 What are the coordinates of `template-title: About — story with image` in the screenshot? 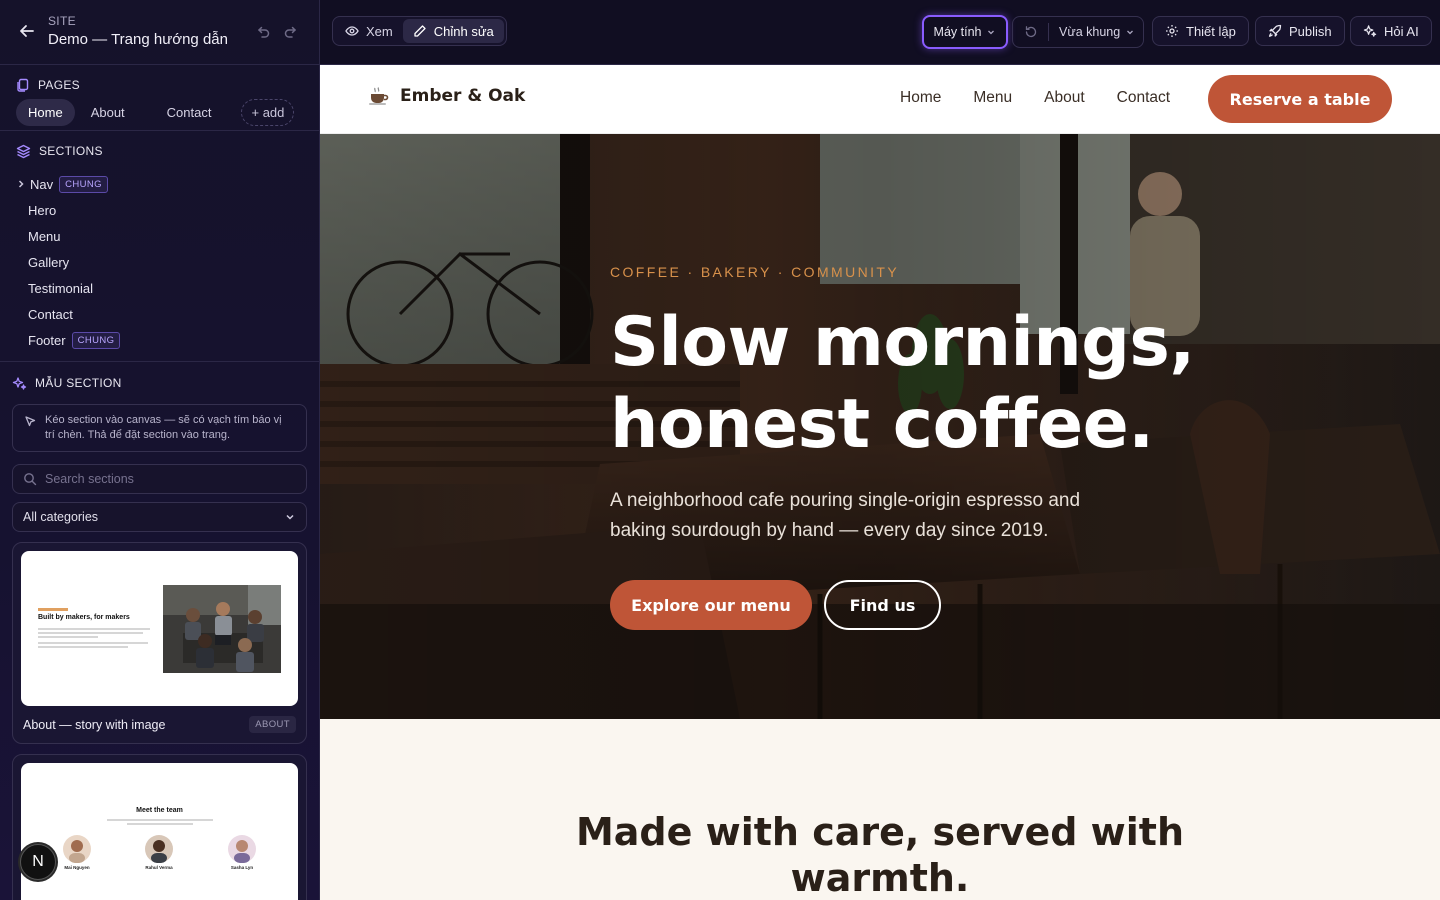 It's located at (94, 724).